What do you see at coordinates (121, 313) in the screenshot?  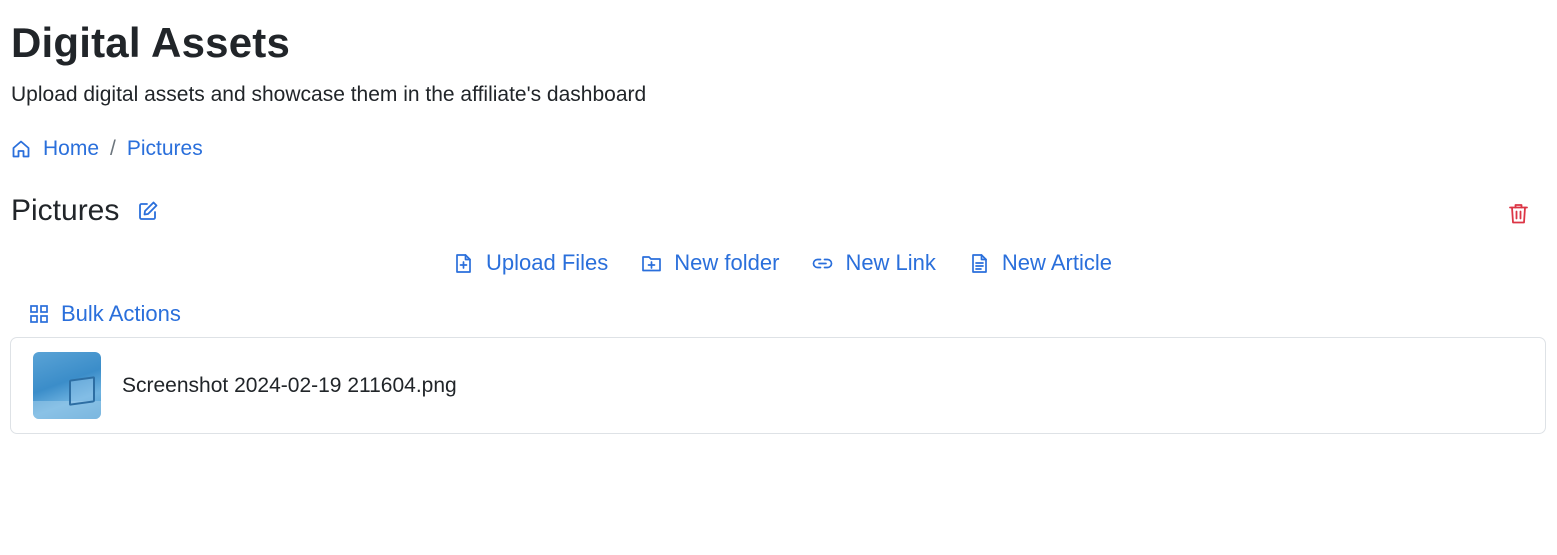 I see `bulk-actions-label: Bulk Actions` at bounding box center [121, 313].